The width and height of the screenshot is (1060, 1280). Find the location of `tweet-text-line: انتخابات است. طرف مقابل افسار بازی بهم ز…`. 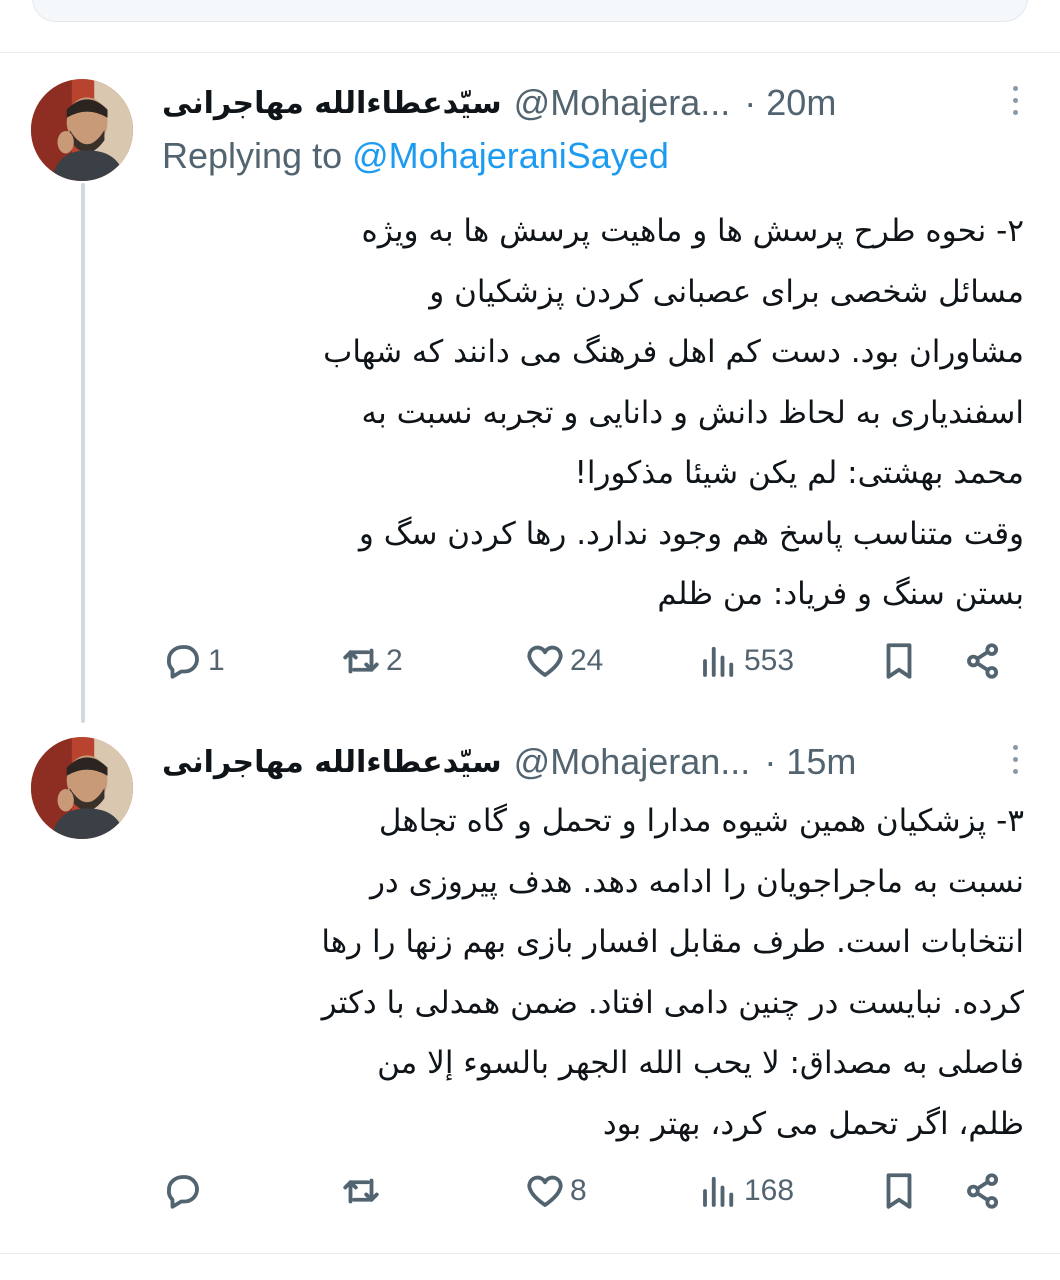

tweet-text-line: انتخابات است. طرف مقابل افسار بازی بهم ز… is located at coordinates (672, 942).